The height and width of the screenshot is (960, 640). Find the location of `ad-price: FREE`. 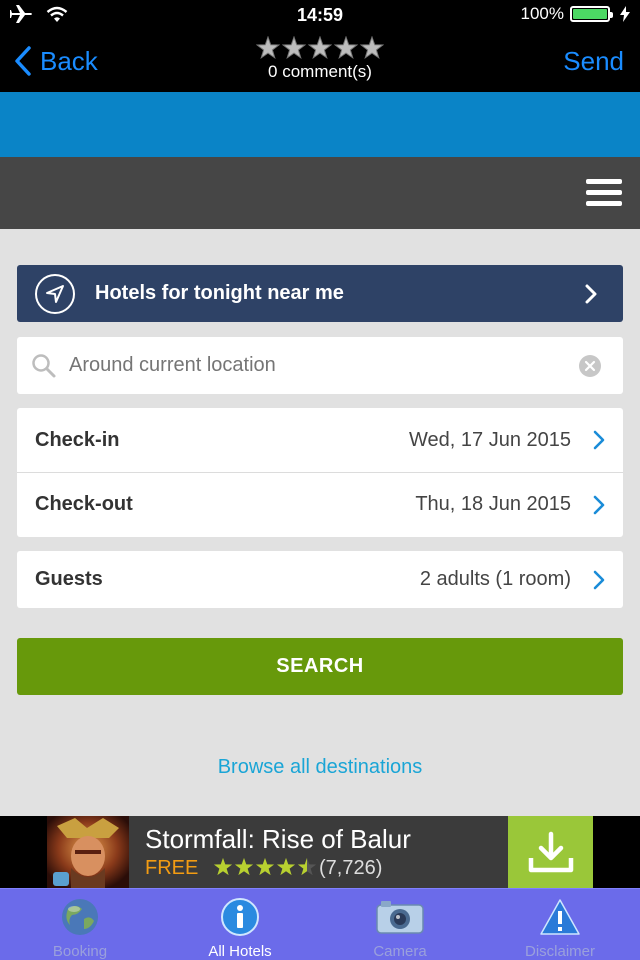

ad-price: FREE is located at coordinates (172, 868).